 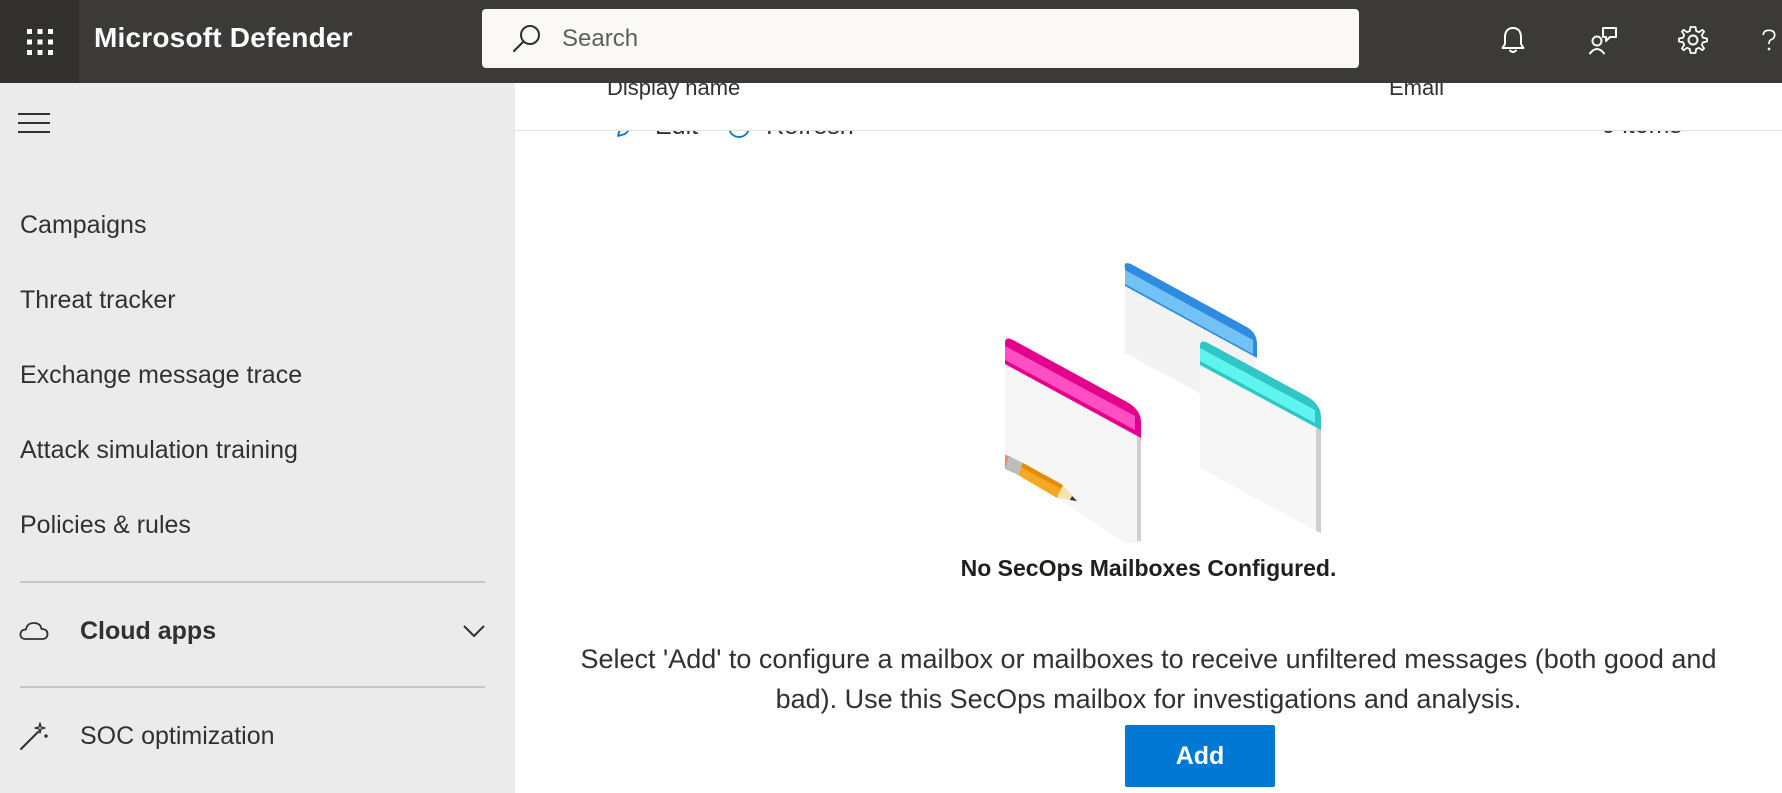 I want to click on sidebar-item-cloud-apps: Cloud apps, so click(x=253, y=631).